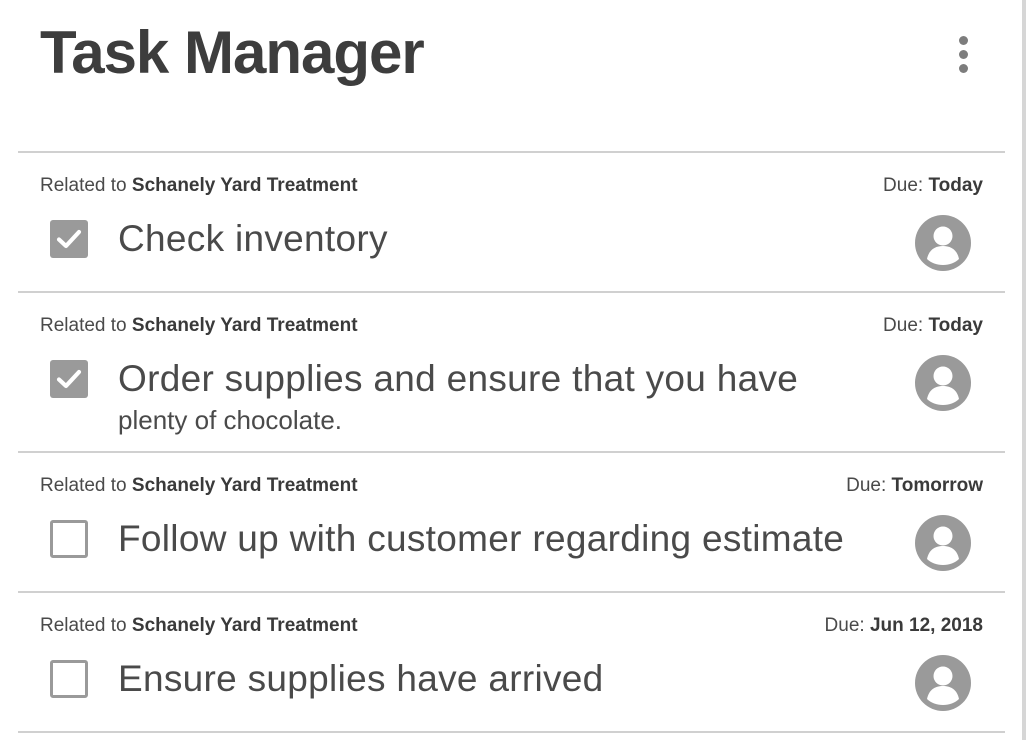  What do you see at coordinates (1024, 370) in the screenshot?
I see `scrollbar-track` at bounding box center [1024, 370].